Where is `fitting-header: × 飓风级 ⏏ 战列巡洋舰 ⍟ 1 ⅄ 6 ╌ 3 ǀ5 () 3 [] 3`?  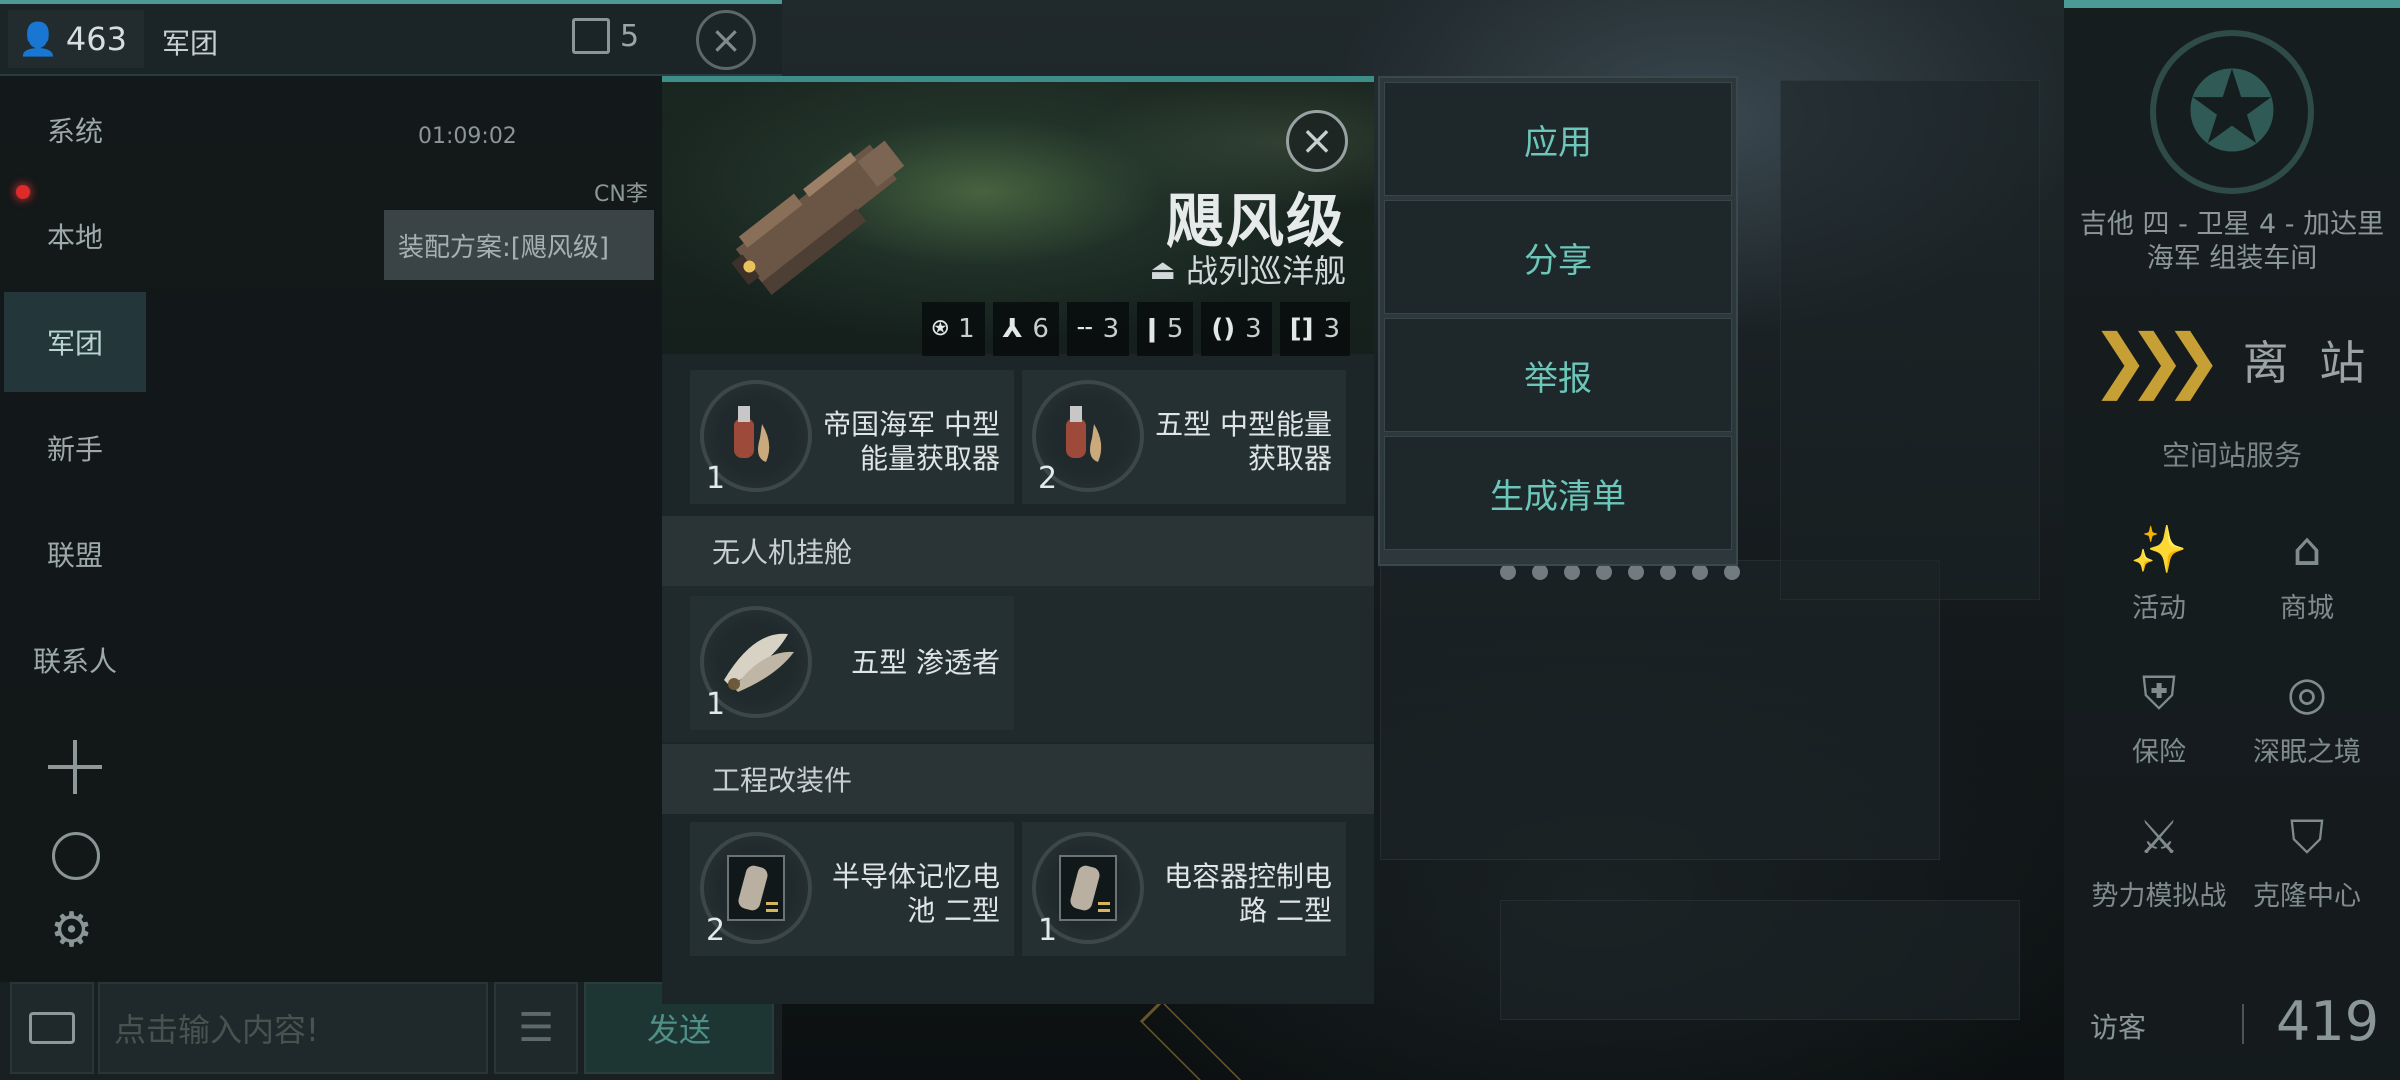
fitting-header: × 飓风级 ⏏ 战列巡洋舰 ⍟ 1 ⅄ 6 ╌ 3 ǀ5 () 3 [] 3 is located at coordinates (1018, 219).